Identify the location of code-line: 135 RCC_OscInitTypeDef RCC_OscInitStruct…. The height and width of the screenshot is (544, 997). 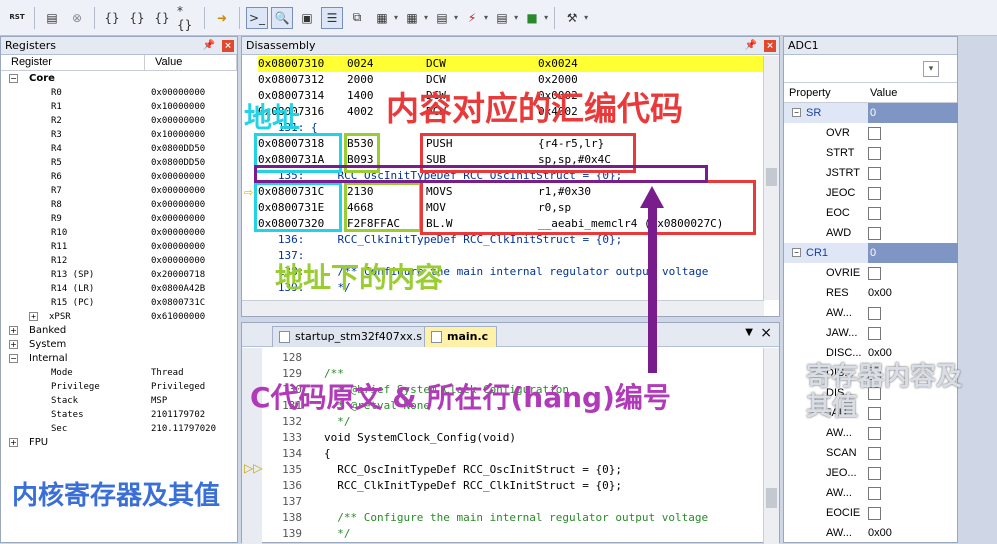
(510, 470).